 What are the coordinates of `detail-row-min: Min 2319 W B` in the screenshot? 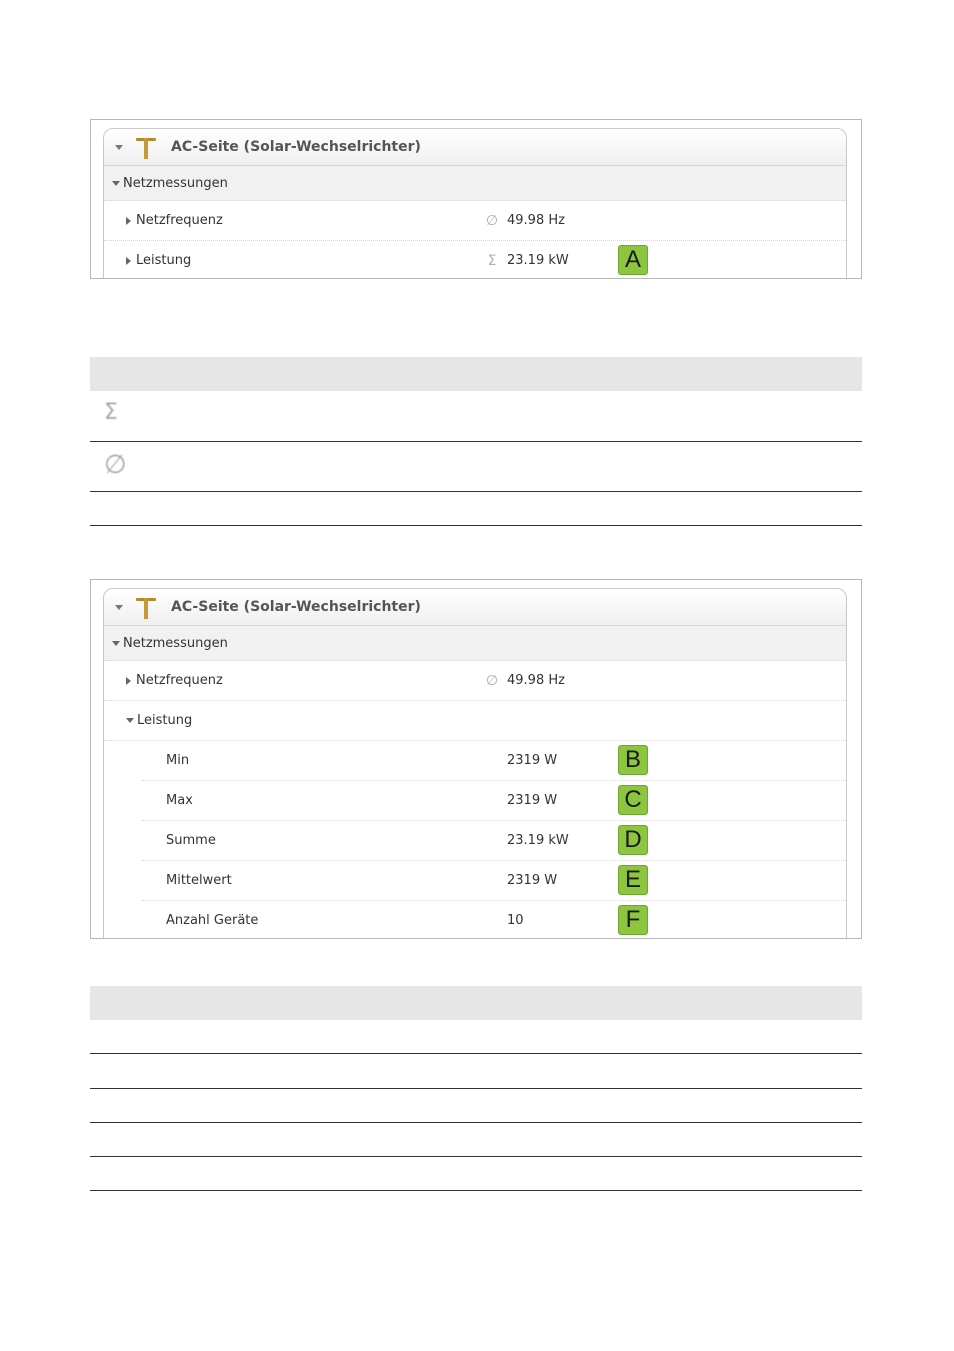 It's located at (494, 761).